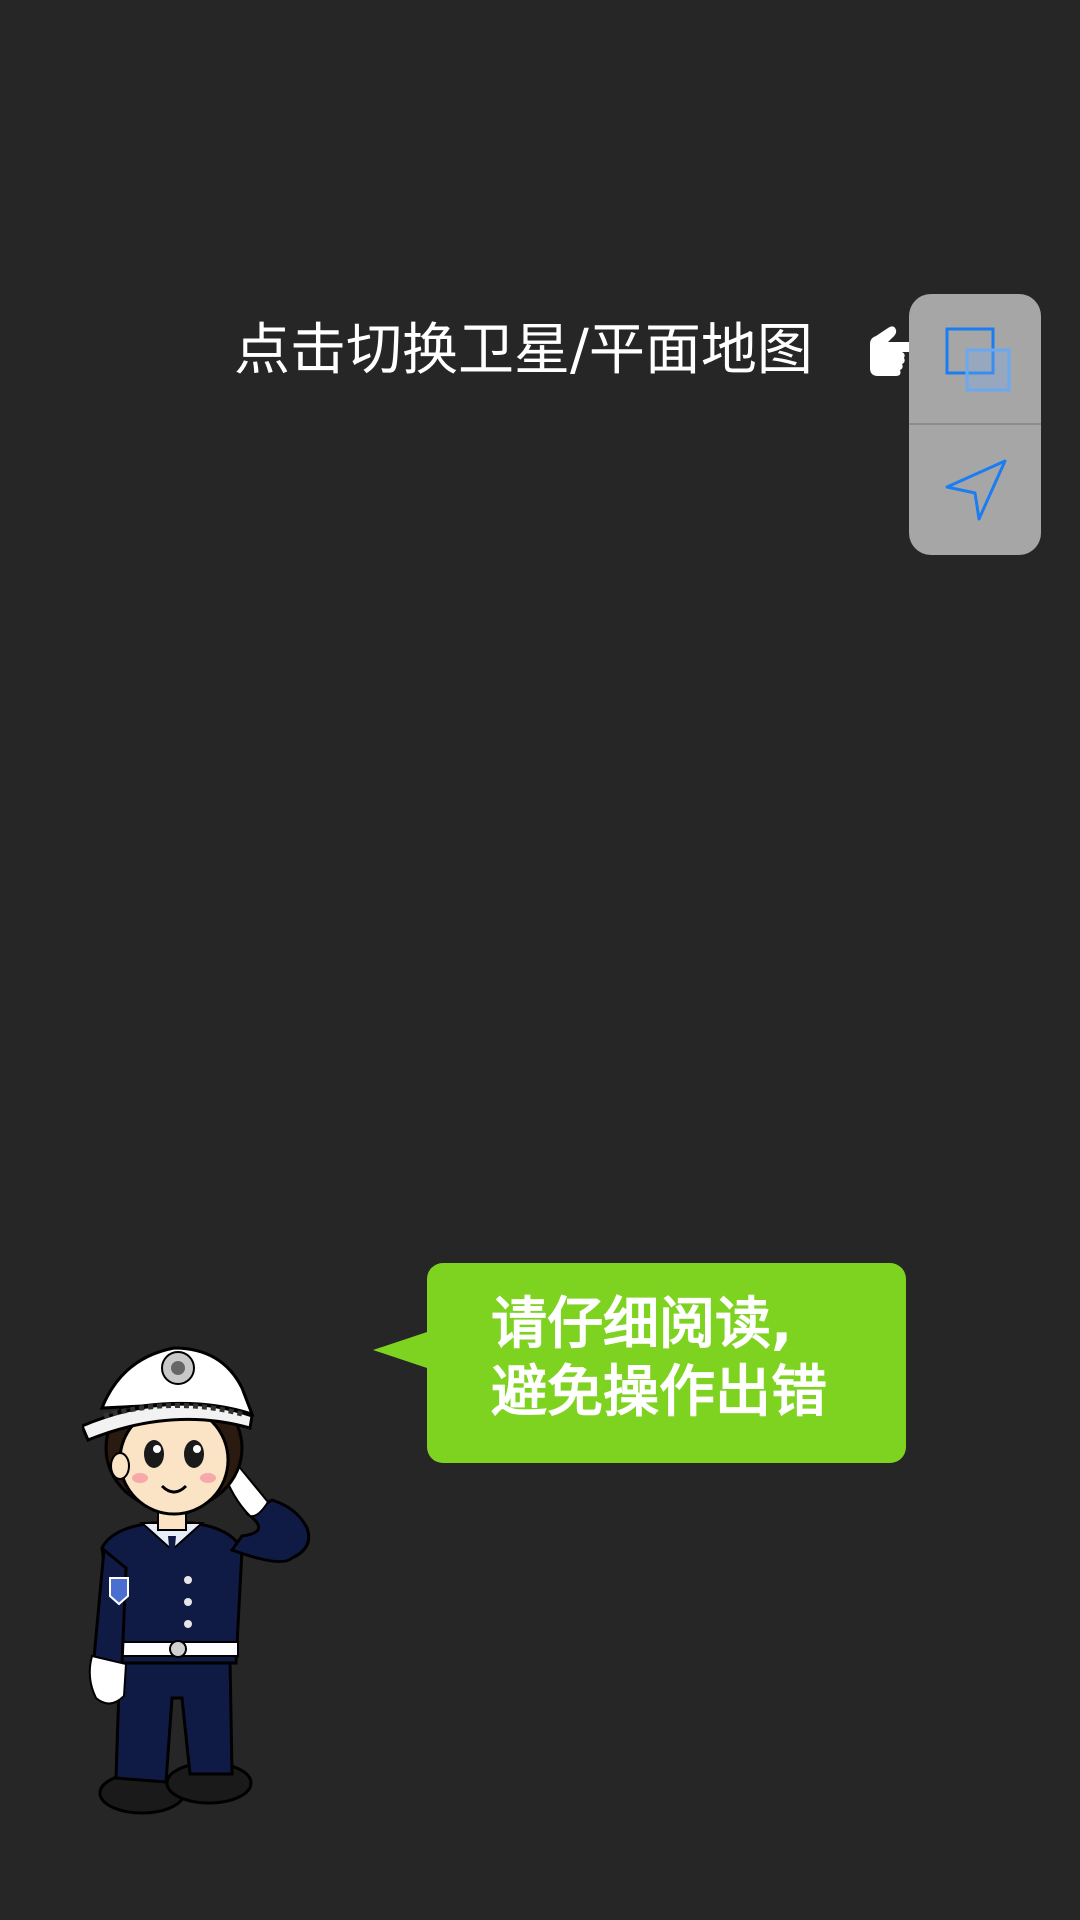 The image size is (1080, 1920). I want to click on speech-line-1: 请仔细阅读,, so click(642, 1324).